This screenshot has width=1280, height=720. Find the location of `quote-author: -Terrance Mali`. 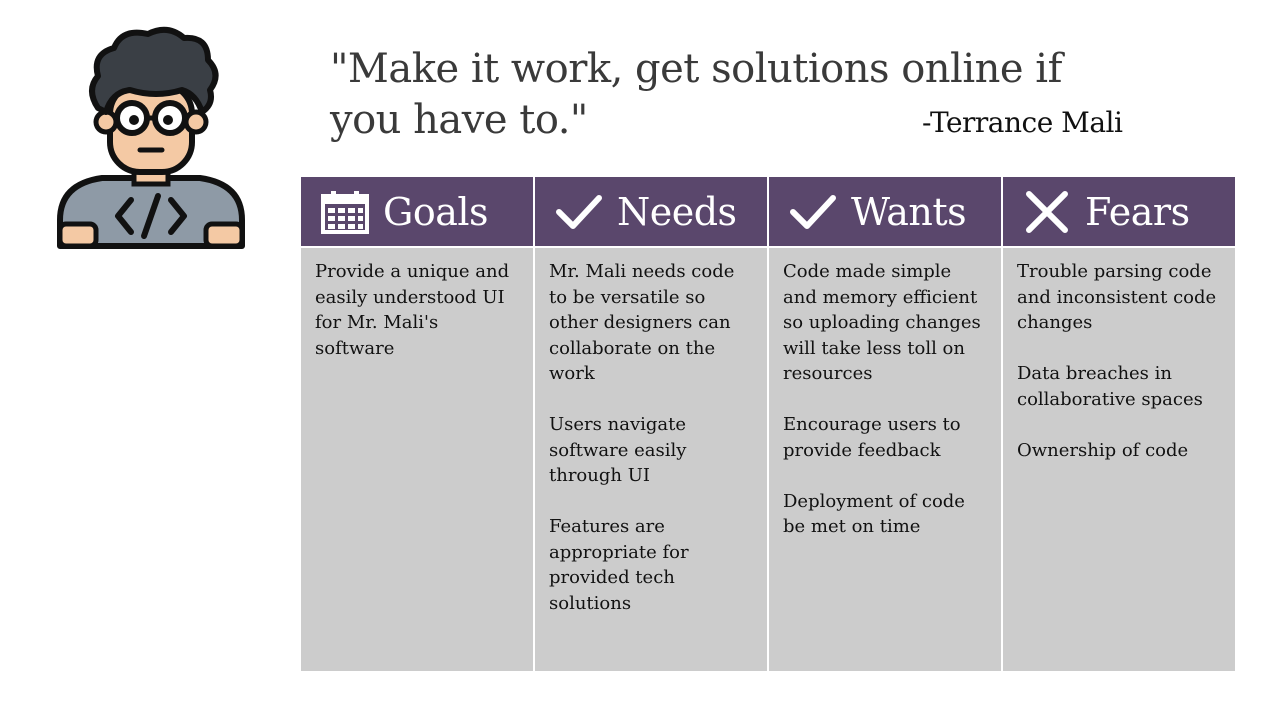

quote-author: -Terrance Mali is located at coordinates (1022, 122).